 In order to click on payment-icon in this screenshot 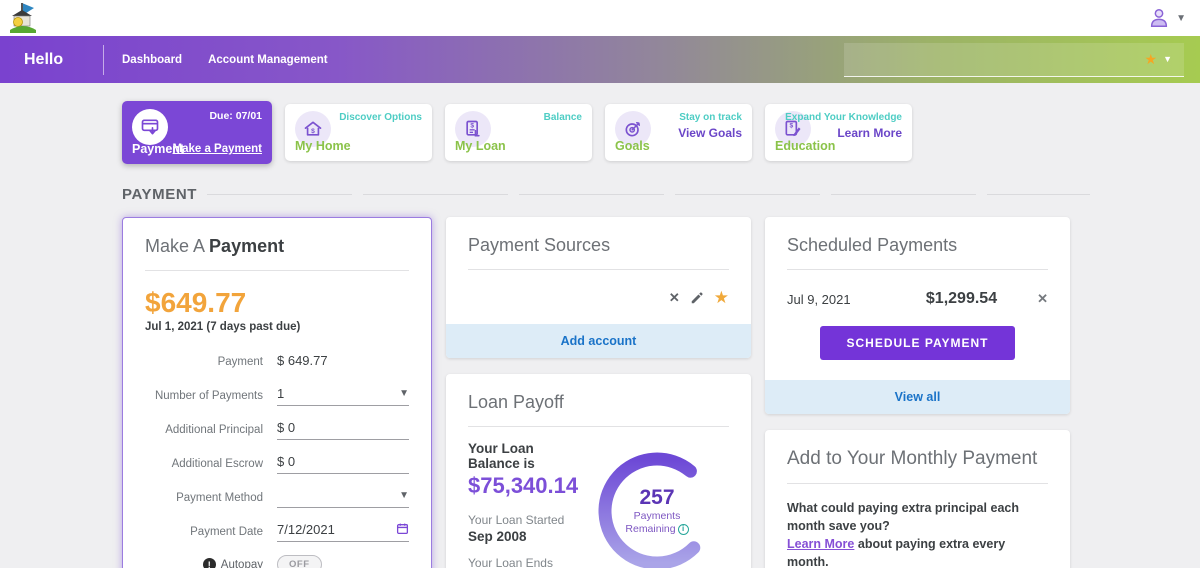, I will do `click(150, 127)`.